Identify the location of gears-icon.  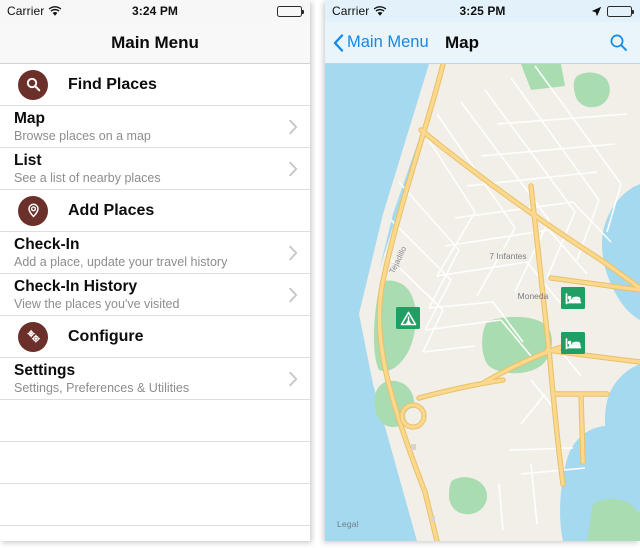
(33, 336).